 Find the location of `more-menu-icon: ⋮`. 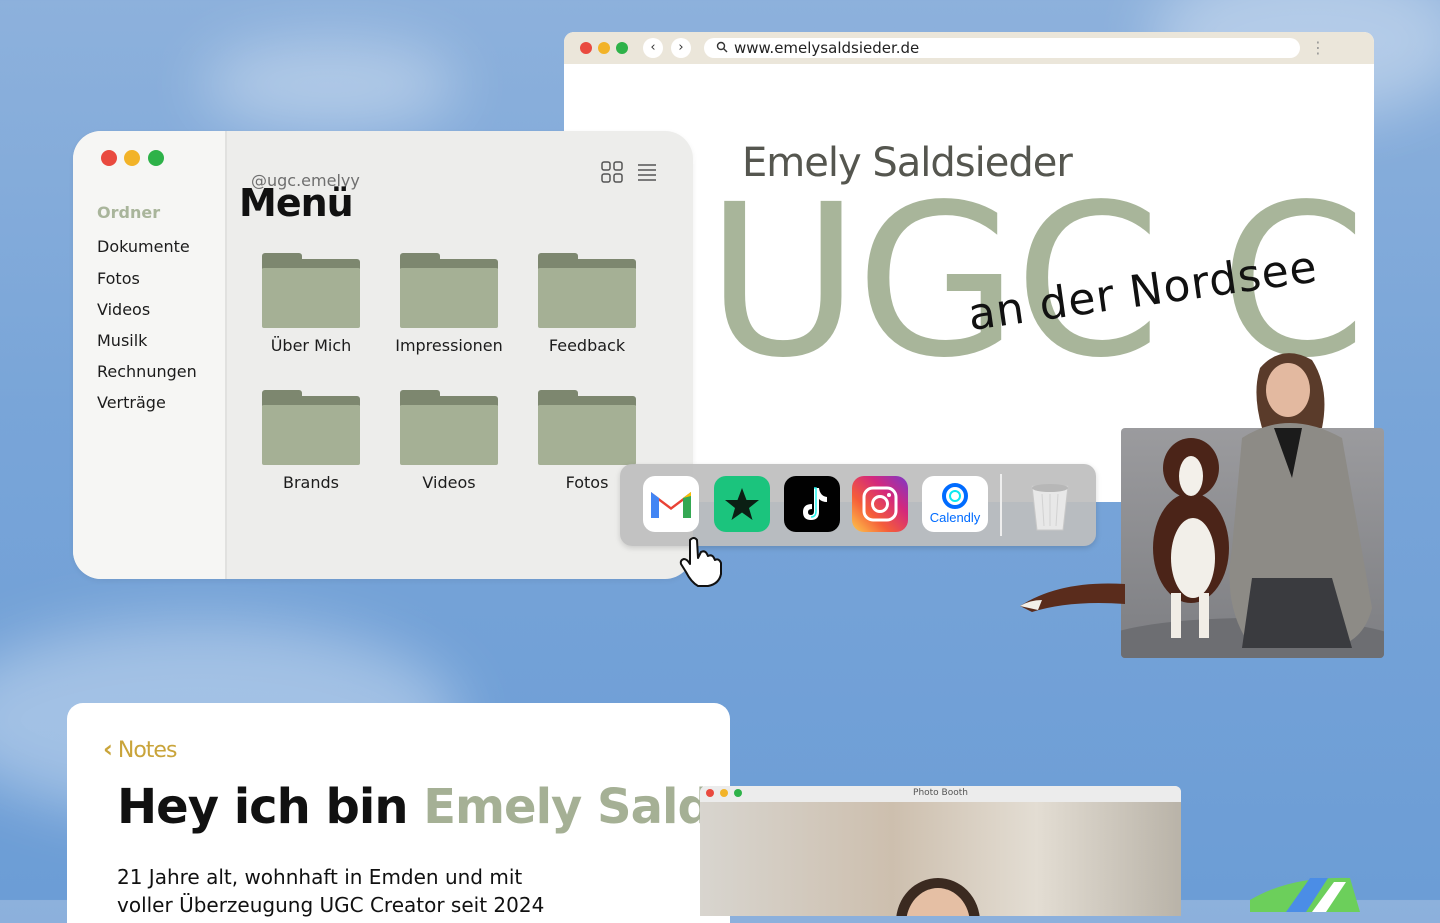

more-menu-icon: ⋮ is located at coordinates (1318, 48).